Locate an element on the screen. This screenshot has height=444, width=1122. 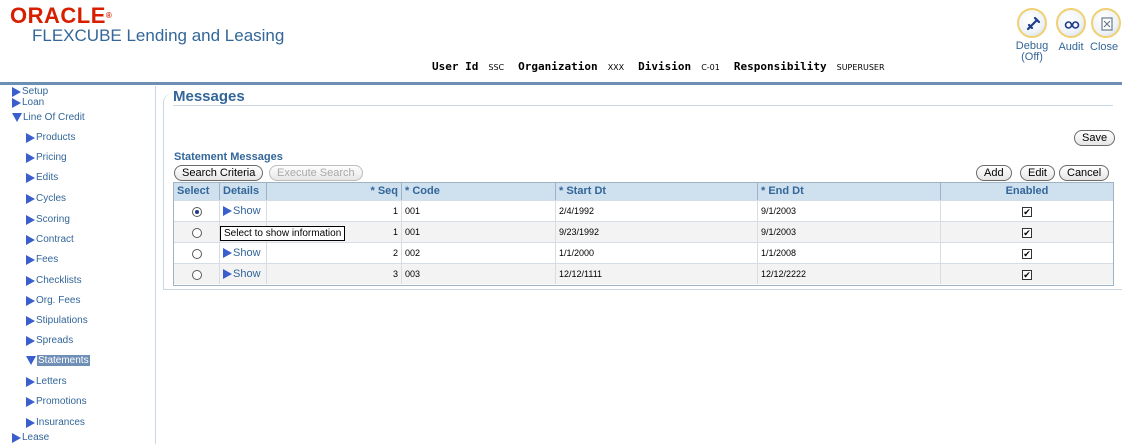
section-title: Statement Messages is located at coordinates (228, 157).